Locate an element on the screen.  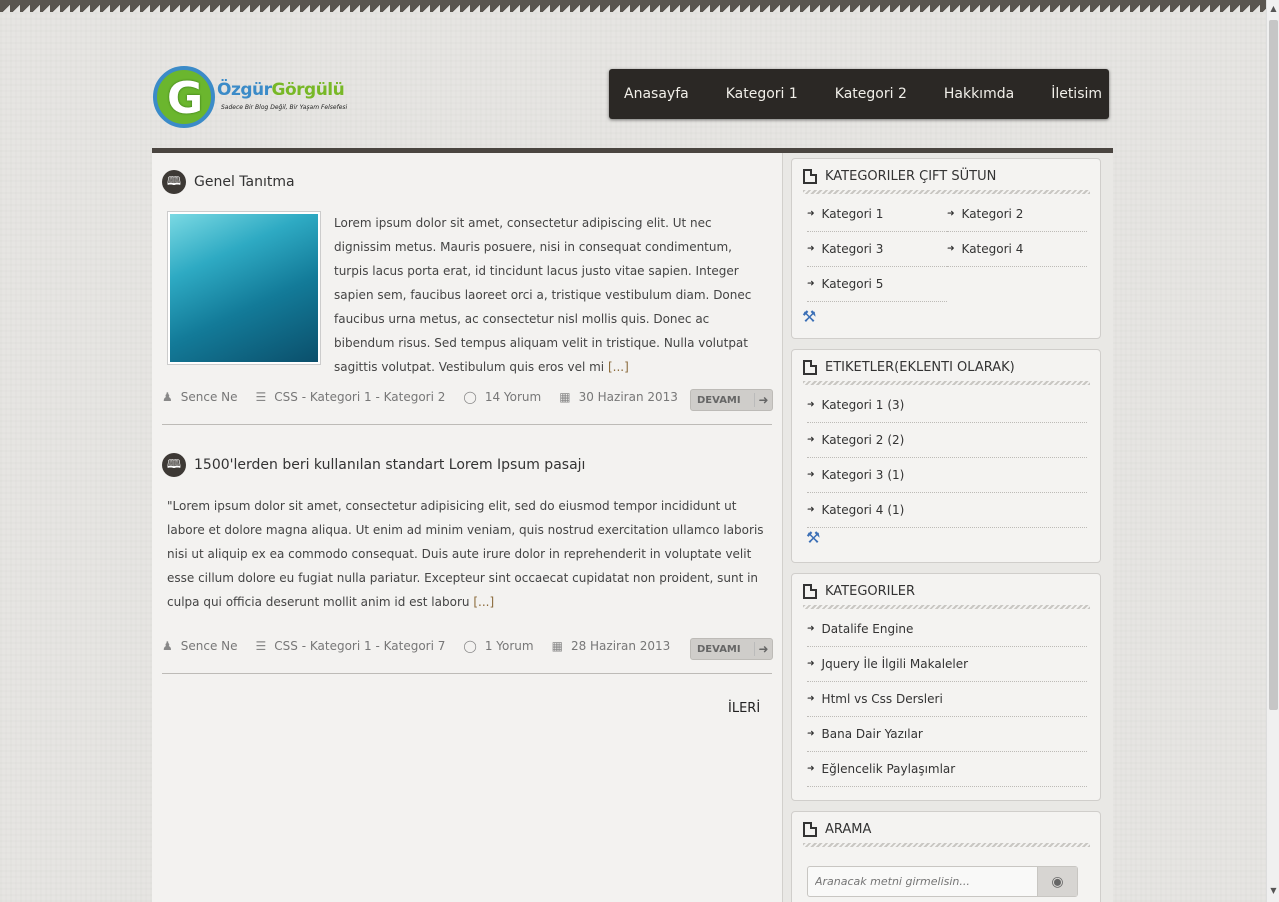
post-1-categories: CSS - Kategori 1 - Kategori 2 is located at coordinates (359, 397).